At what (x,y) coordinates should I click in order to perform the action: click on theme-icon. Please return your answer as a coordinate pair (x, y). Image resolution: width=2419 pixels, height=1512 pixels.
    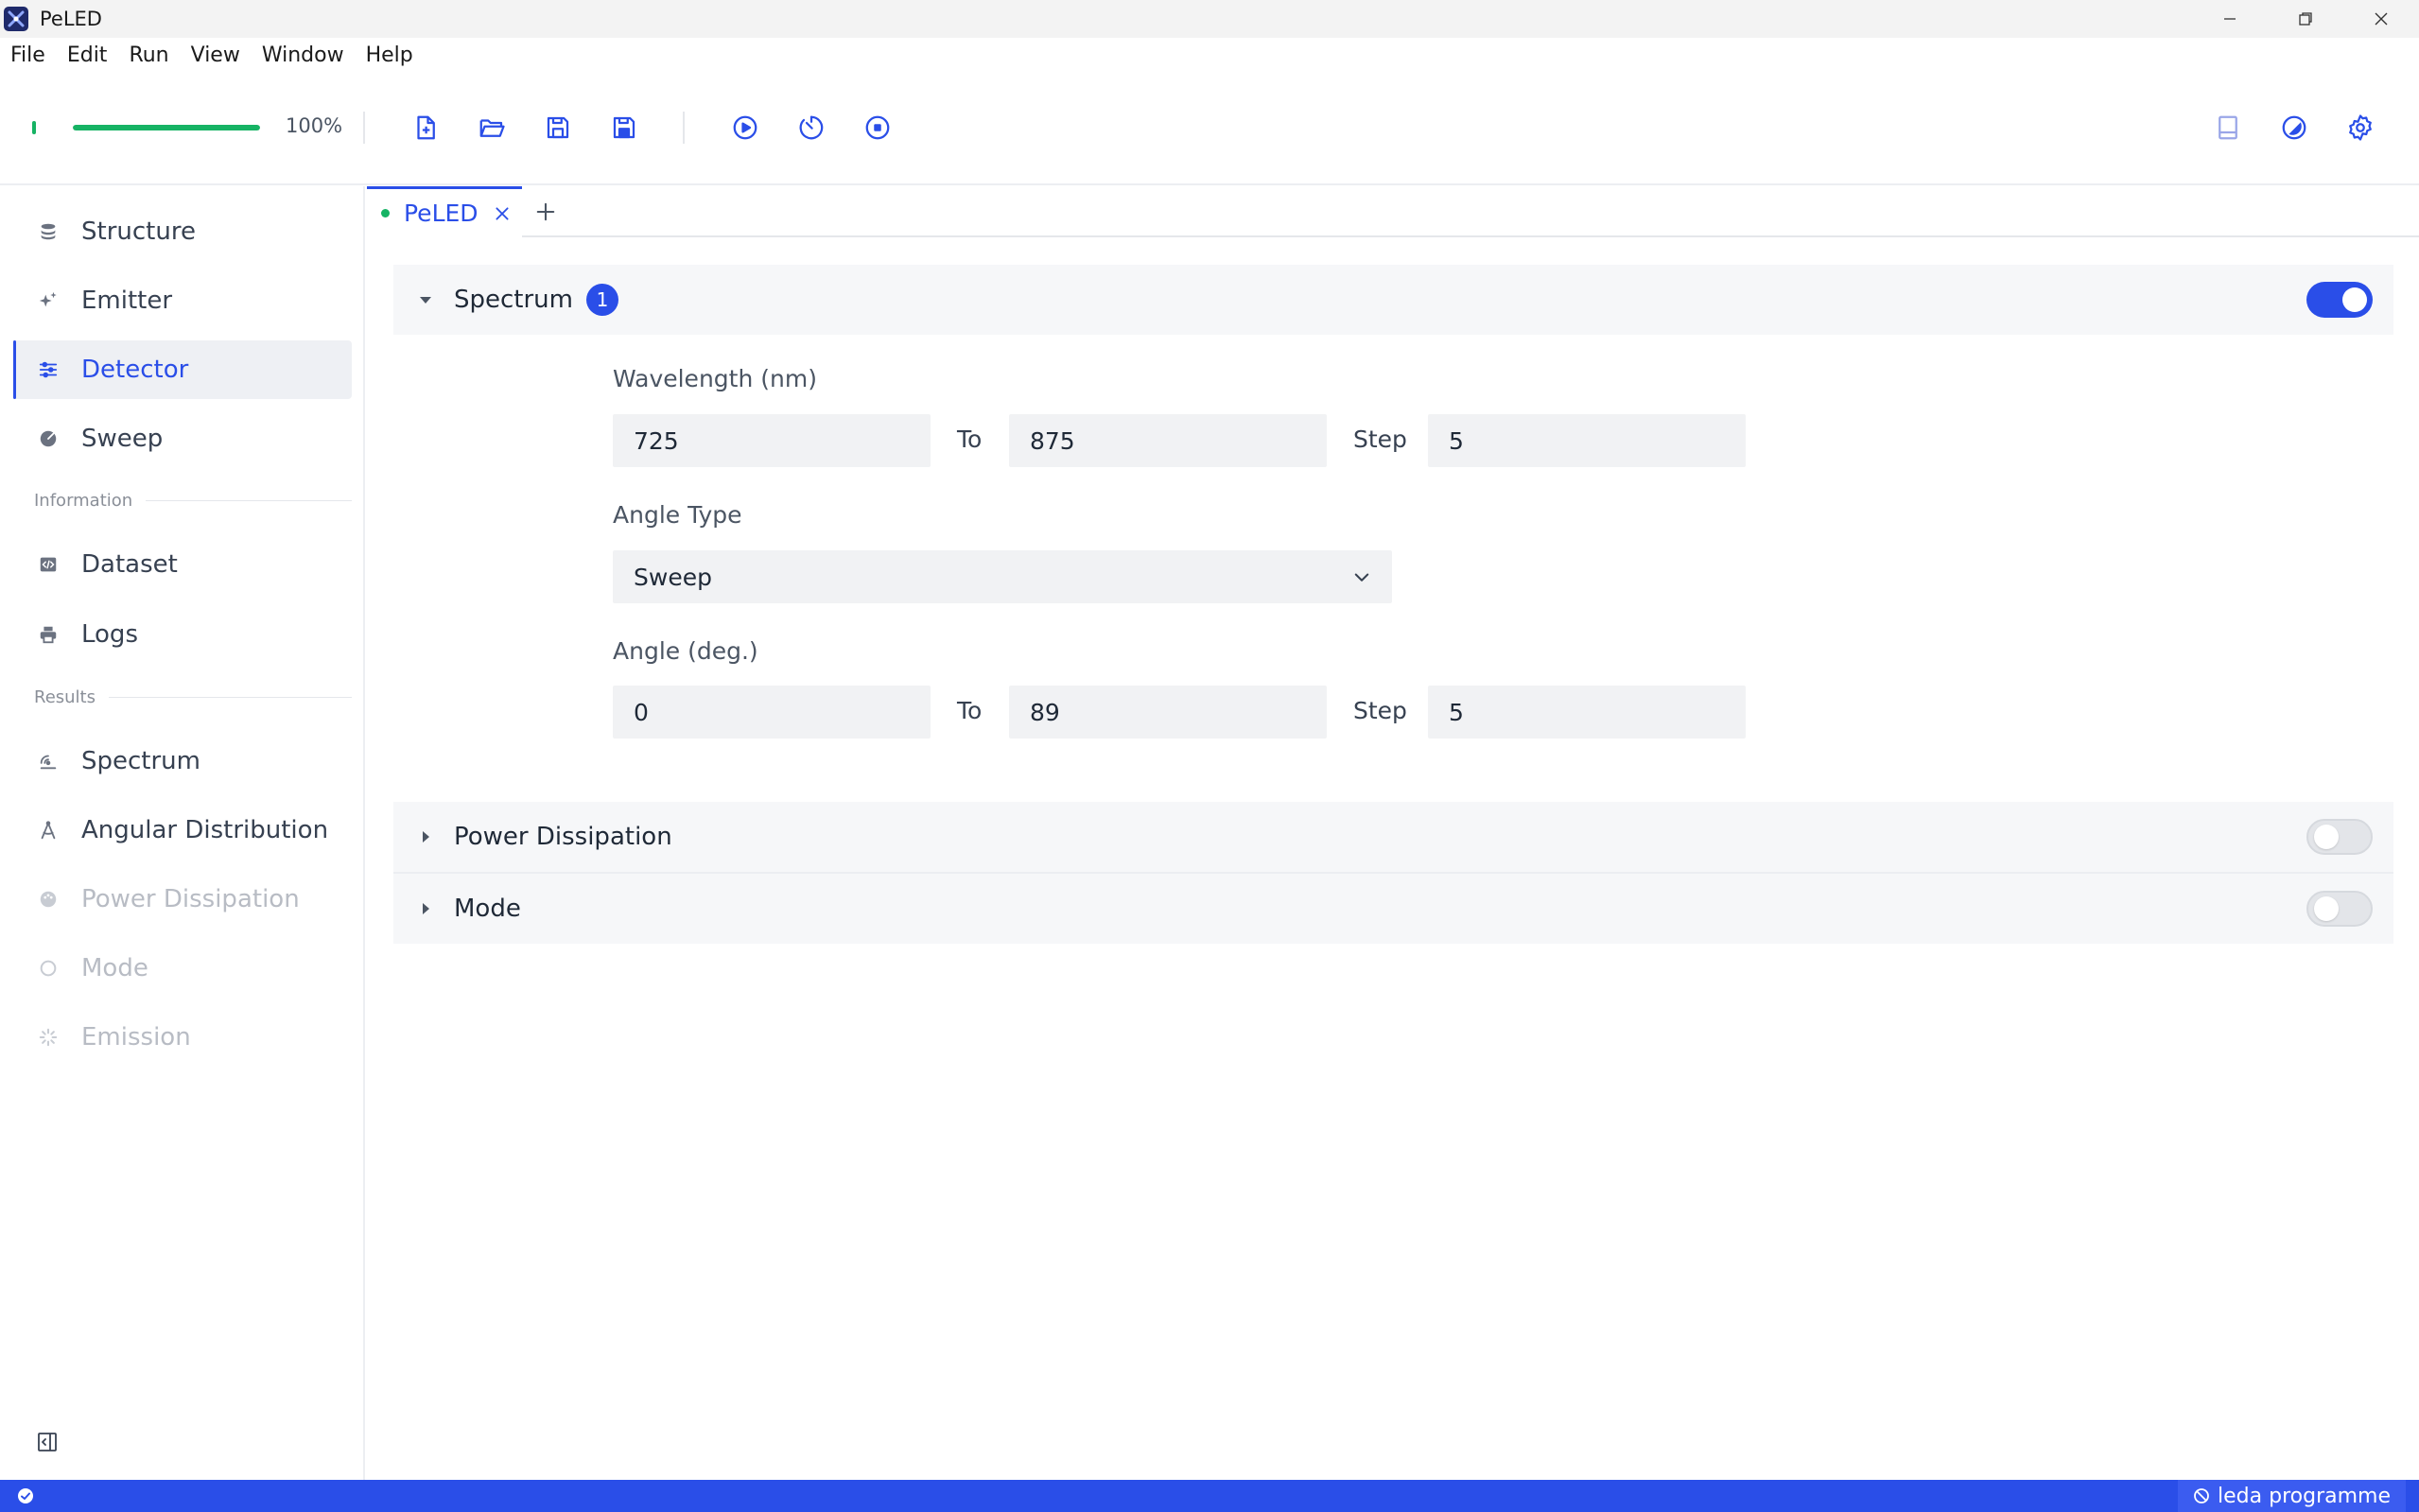
    Looking at the image, I should click on (2294, 127).